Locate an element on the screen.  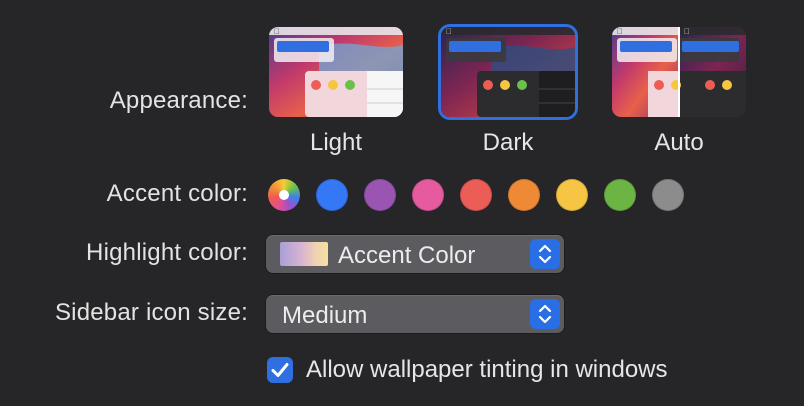
checkmark-icon is located at coordinates (280, 370).